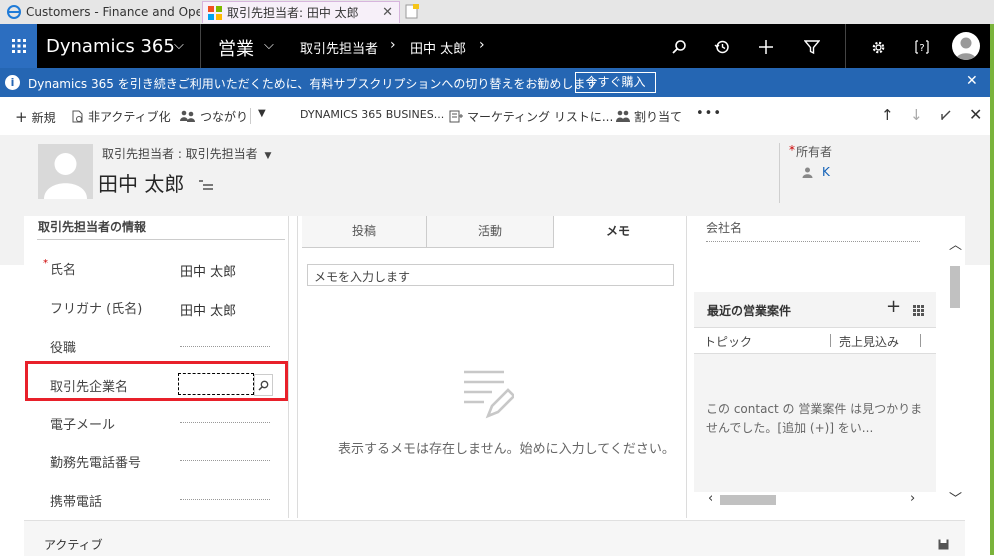 The height and width of the screenshot is (556, 994). I want to click on browser-tab-contact: 取引先担当者: 田中 太郎 ✕, so click(301, 12).